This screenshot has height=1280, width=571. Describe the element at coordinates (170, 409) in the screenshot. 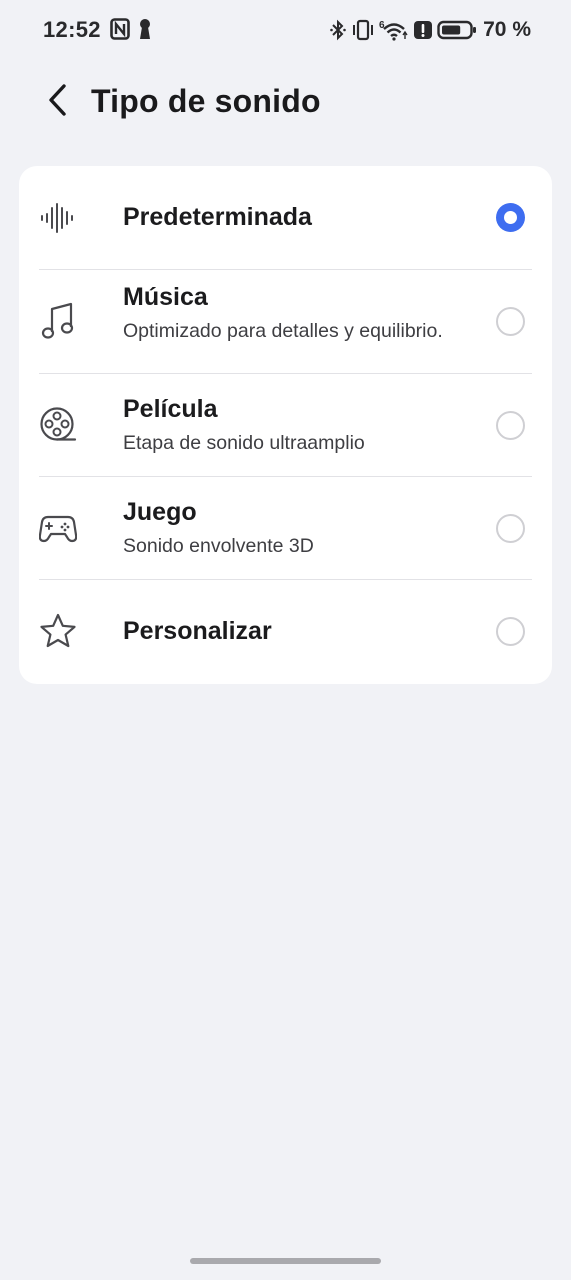

I see `option-title: Película` at that location.